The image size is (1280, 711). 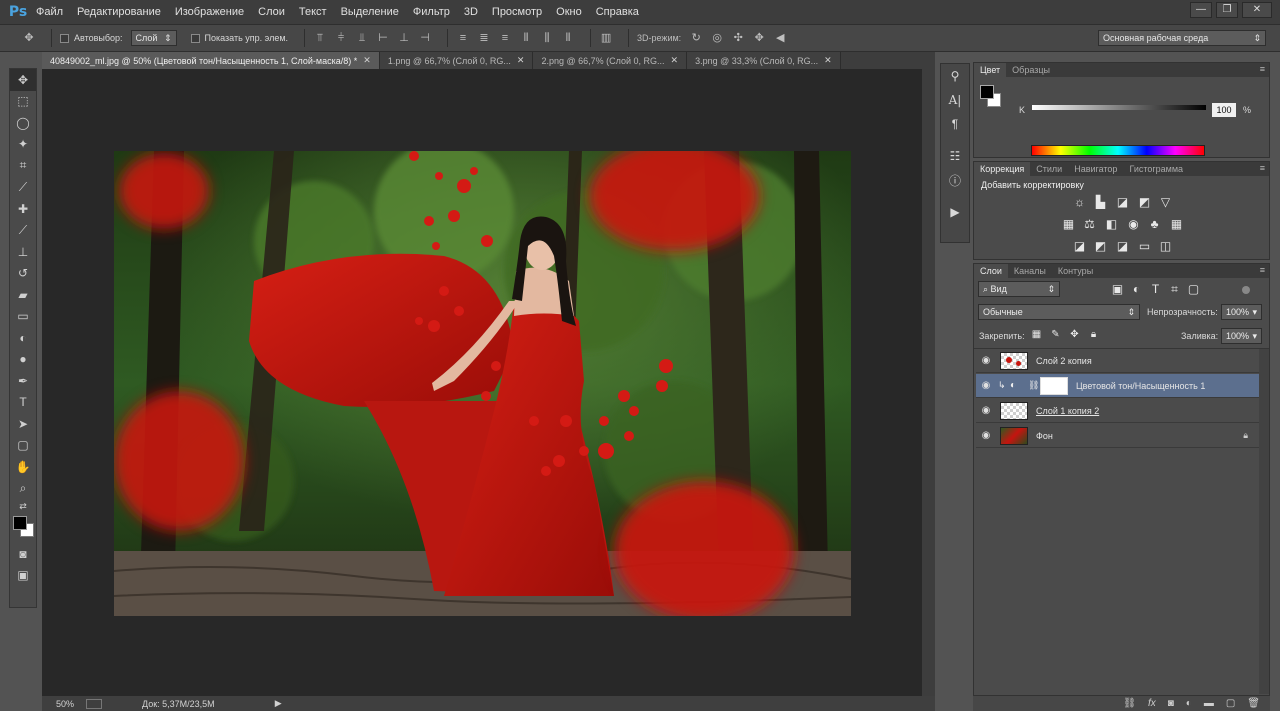 What do you see at coordinates (990, 70) in the screenshot?
I see `tab-color: Цвет` at bounding box center [990, 70].